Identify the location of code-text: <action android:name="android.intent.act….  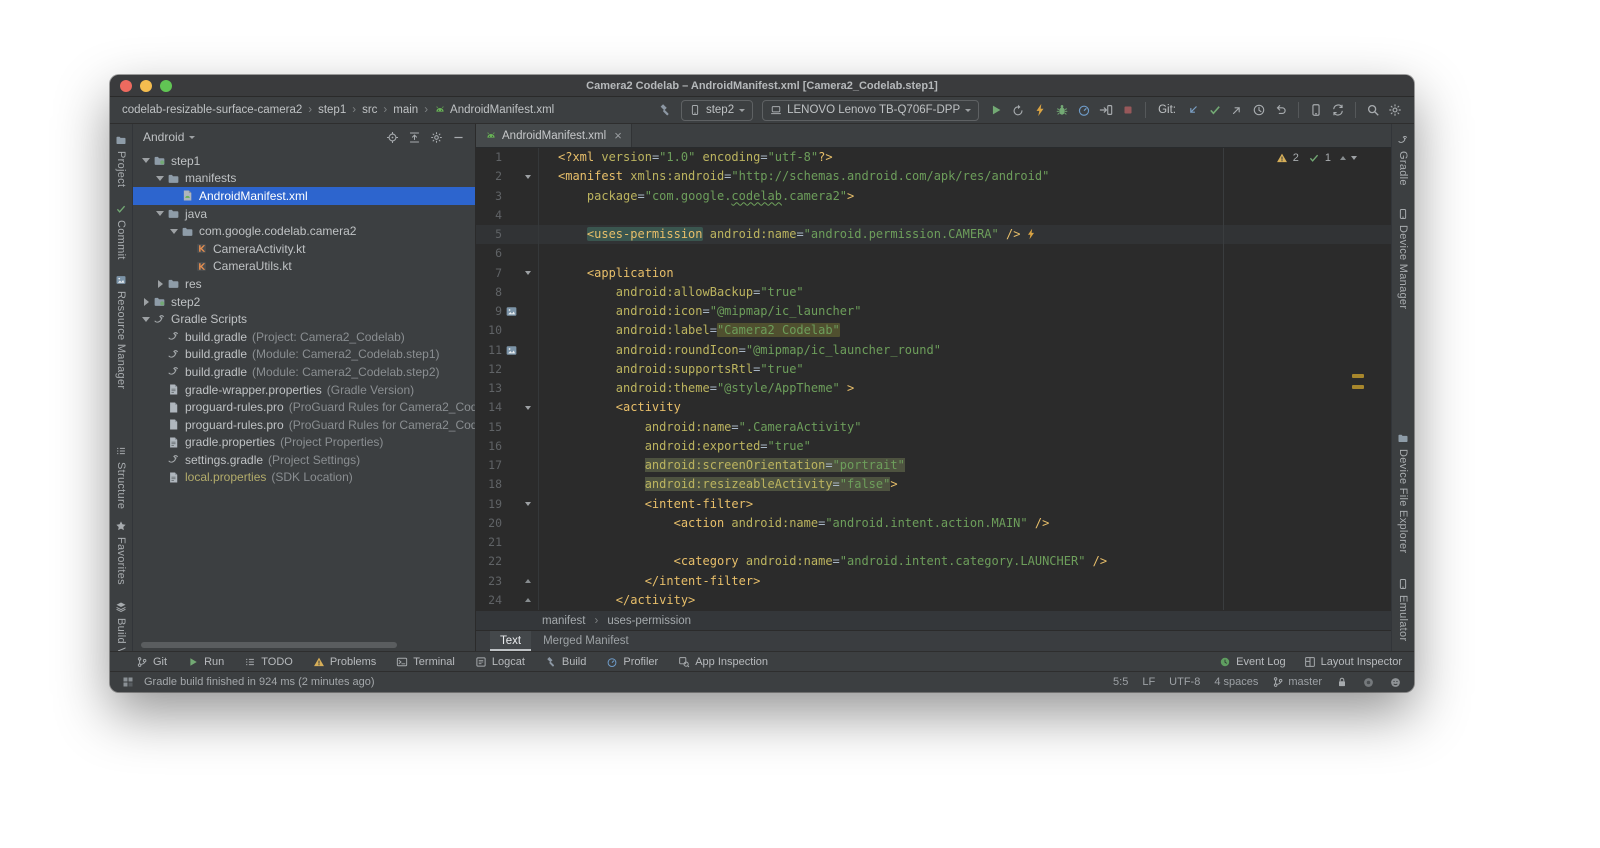
(804, 523).